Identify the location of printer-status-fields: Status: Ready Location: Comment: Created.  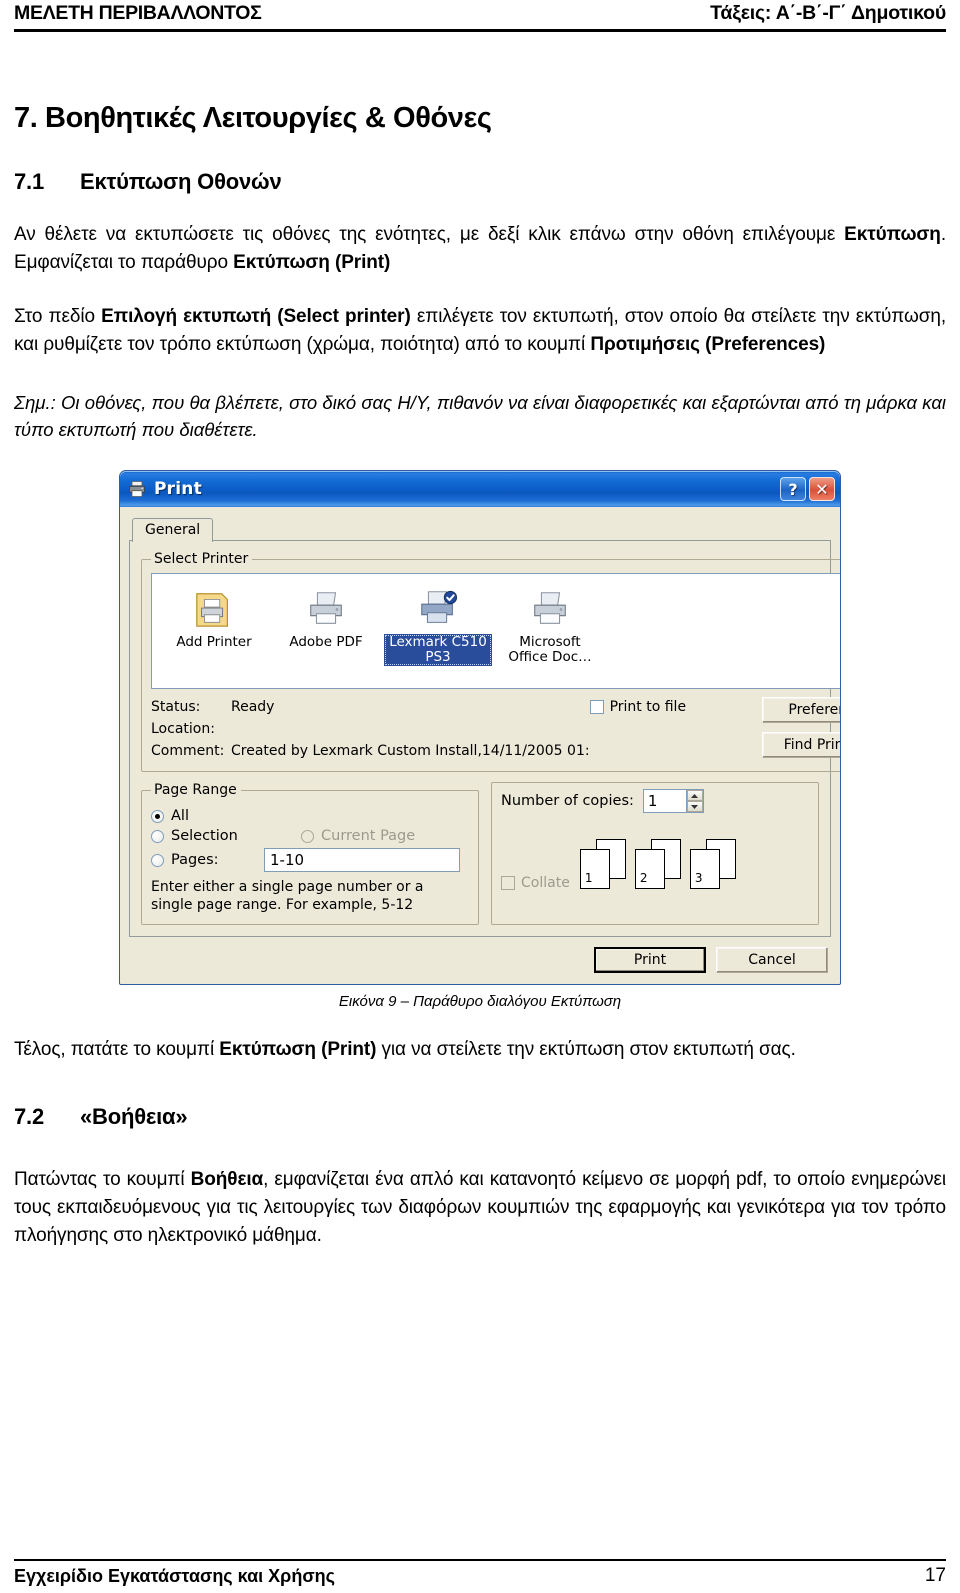
(370, 729).